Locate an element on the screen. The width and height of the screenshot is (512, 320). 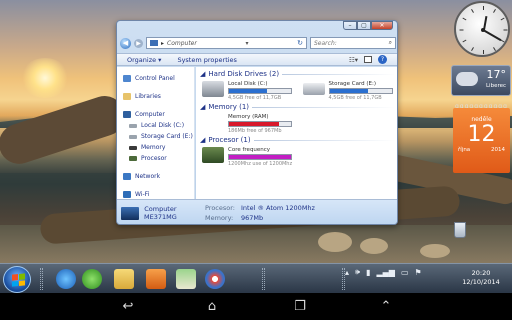
calendar-year: 2014 is located at coordinates (498, 150).